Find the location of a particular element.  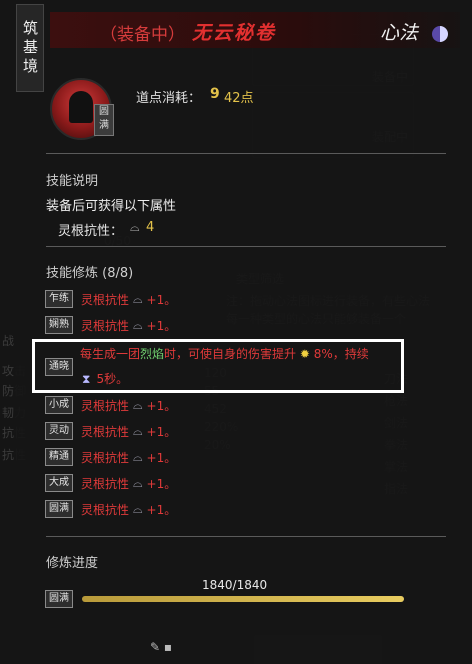

special-effect-line1: 每生成一团烈焰时，可使自身的伤害提升 ✹ 8%，持续 is located at coordinates (224, 353).